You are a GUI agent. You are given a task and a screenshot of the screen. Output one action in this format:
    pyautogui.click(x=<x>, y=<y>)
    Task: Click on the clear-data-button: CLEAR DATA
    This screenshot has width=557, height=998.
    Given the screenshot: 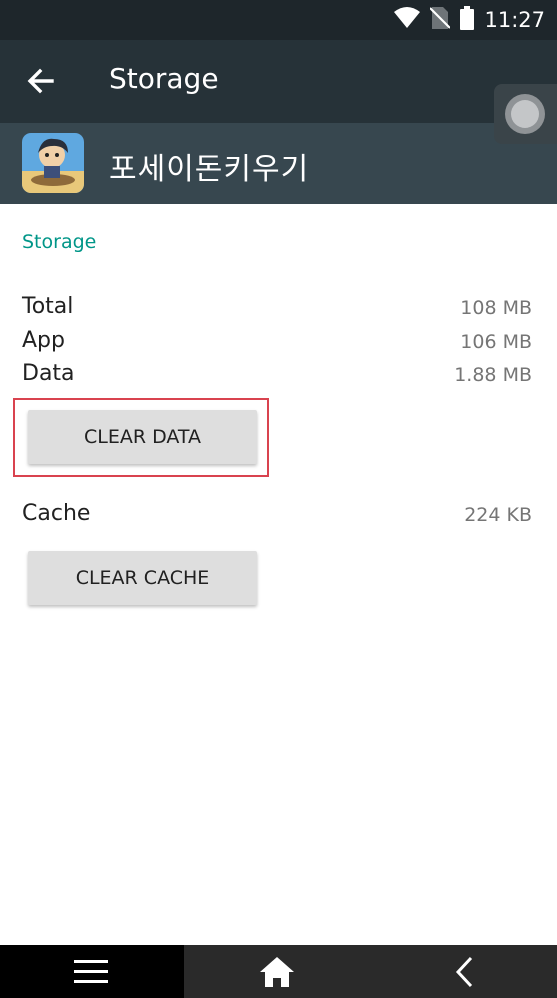 What is the action you would take?
    pyautogui.click(x=142, y=437)
    